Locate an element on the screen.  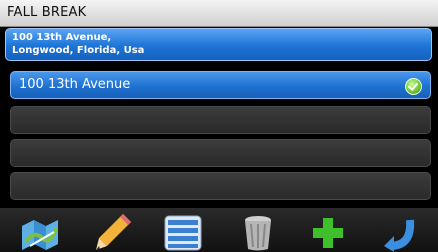
trash-icon is located at coordinates (258, 232).